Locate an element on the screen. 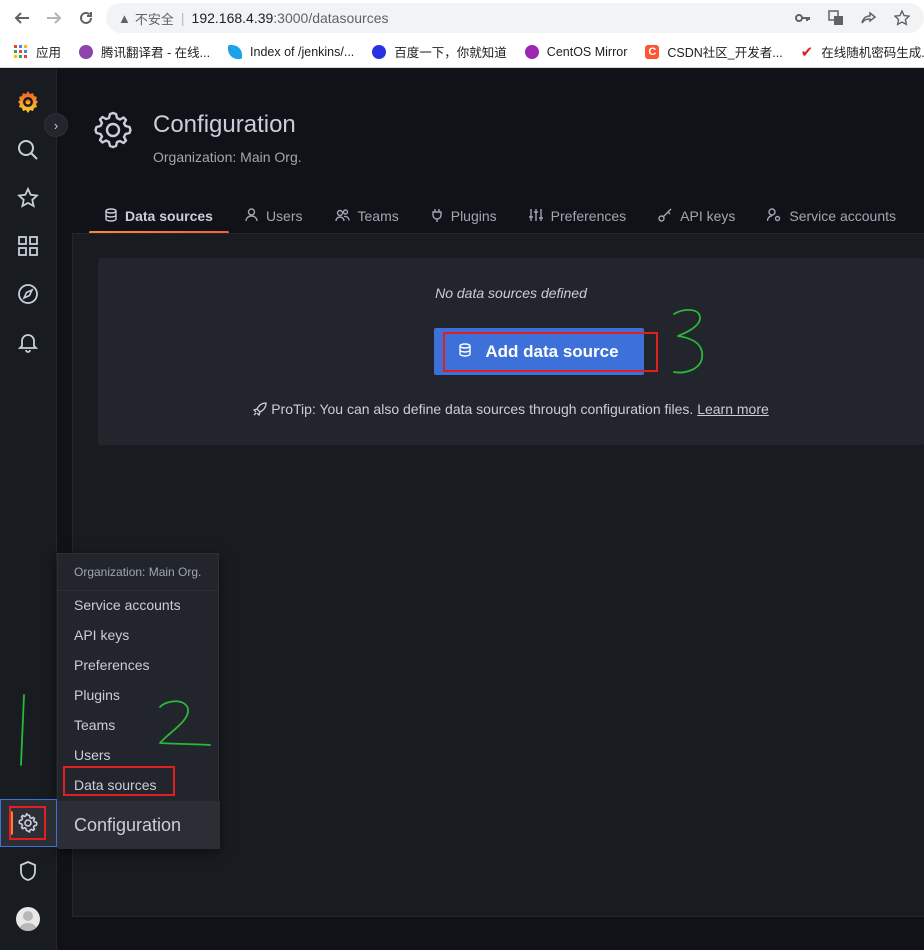 This screenshot has height=950, width=924. user-cog-icon is located at coordinates (774, 216).